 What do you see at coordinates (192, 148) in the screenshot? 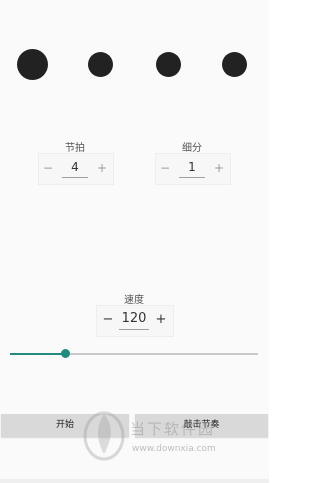
I see `subdivision-label: 细分` at bounding box center [192, 148].